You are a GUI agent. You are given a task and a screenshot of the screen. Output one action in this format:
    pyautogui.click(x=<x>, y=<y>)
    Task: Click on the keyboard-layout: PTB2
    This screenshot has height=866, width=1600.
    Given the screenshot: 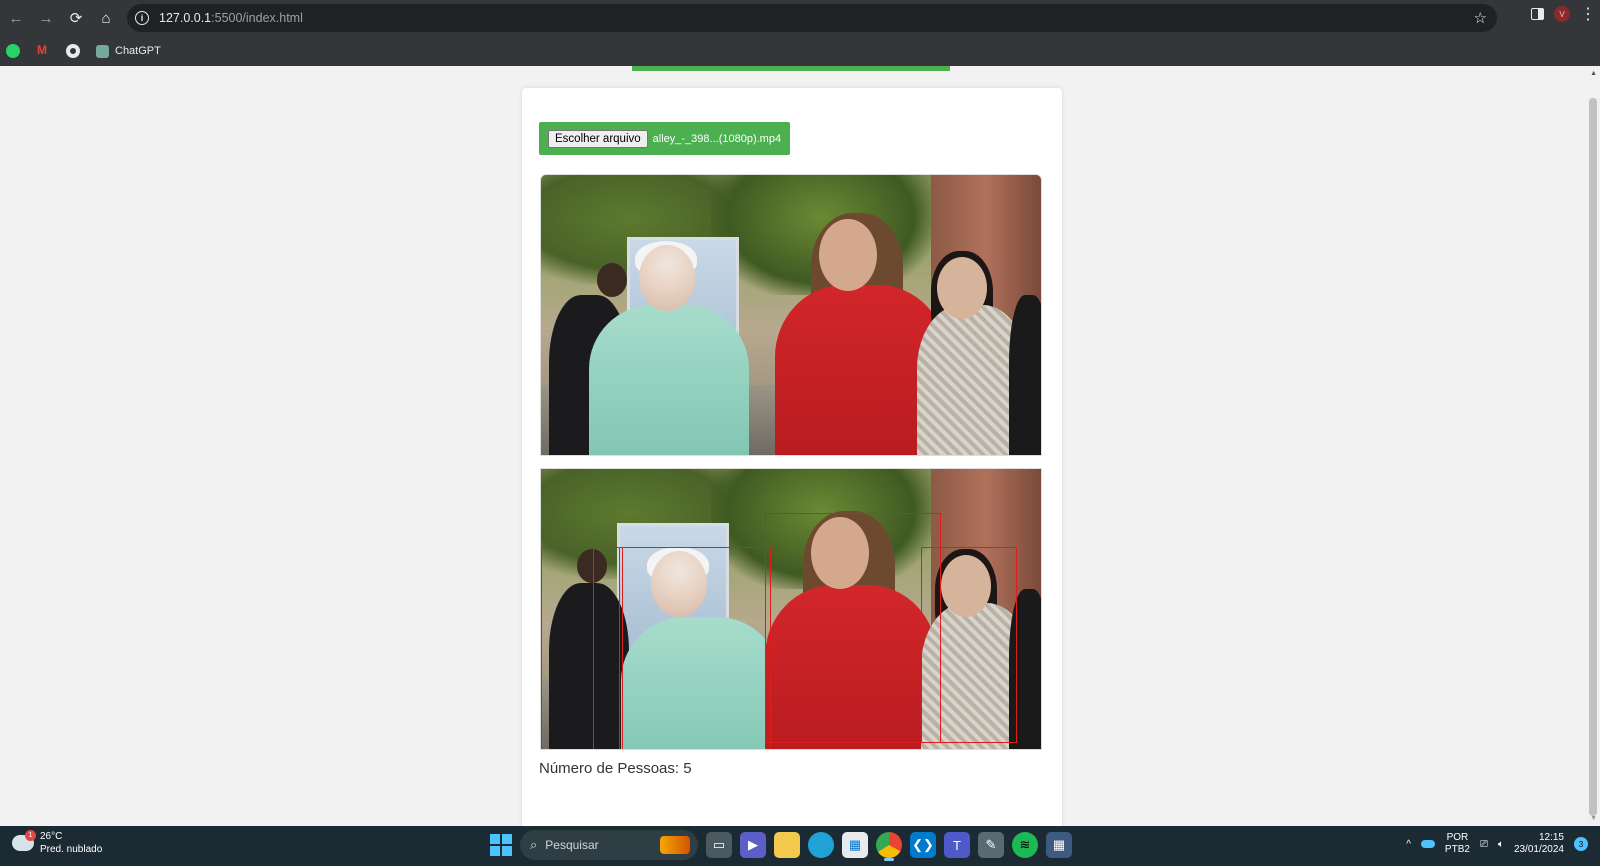 What is the action you would take?
    pyautogui.click(x=1457, y=849)
    